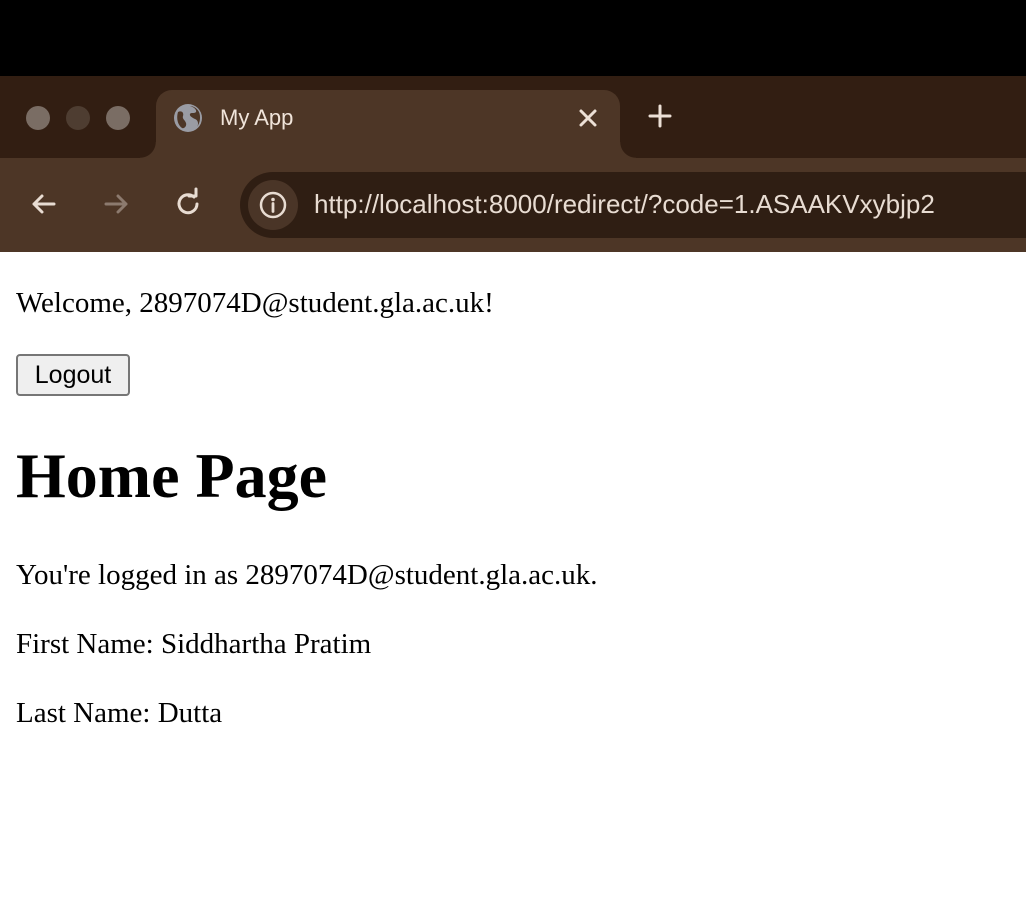 The width and height of the screenshot is (1026, 914). I want to click on minimize-window-button, so click(78, 118).